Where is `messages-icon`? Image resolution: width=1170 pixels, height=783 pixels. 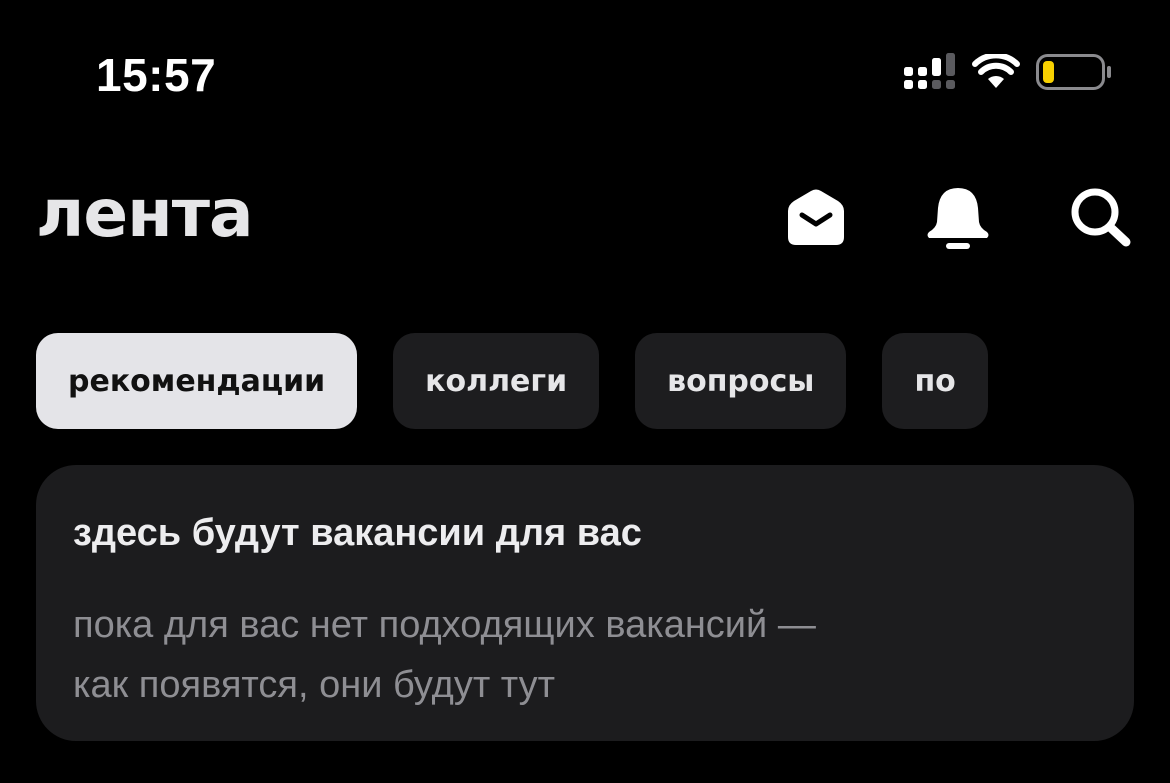
messages-icon is located at coordinates (816, 219).